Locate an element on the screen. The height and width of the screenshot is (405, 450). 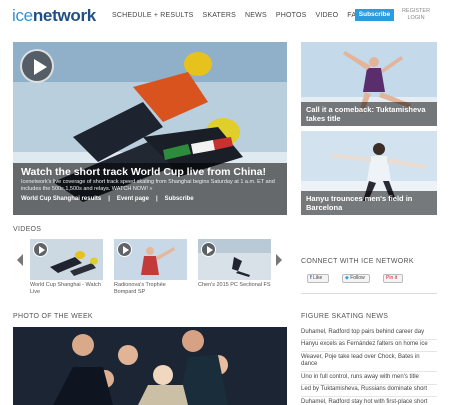
logo-ice-text: ice is located at coordinates (22, 15).